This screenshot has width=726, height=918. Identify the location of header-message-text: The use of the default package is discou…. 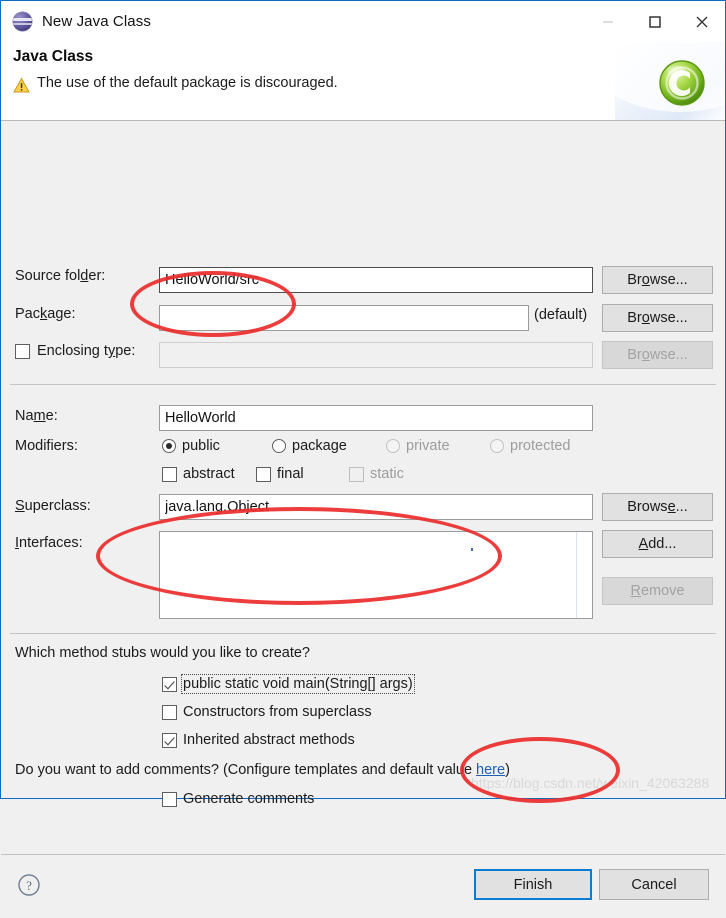
(187, 83).